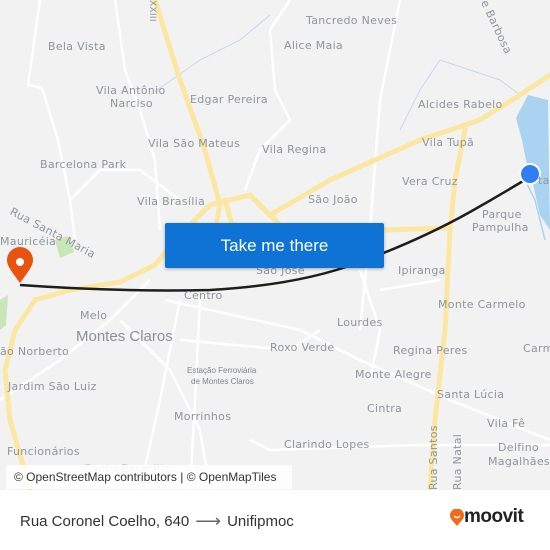 Image resolution: width=550 pixels, height=550 pixels. What do you see at coordinates (393, 374) in the screenshot?
I see `map-label-monte-alegre: Monte Alegre` at bounding box center [393, 374].